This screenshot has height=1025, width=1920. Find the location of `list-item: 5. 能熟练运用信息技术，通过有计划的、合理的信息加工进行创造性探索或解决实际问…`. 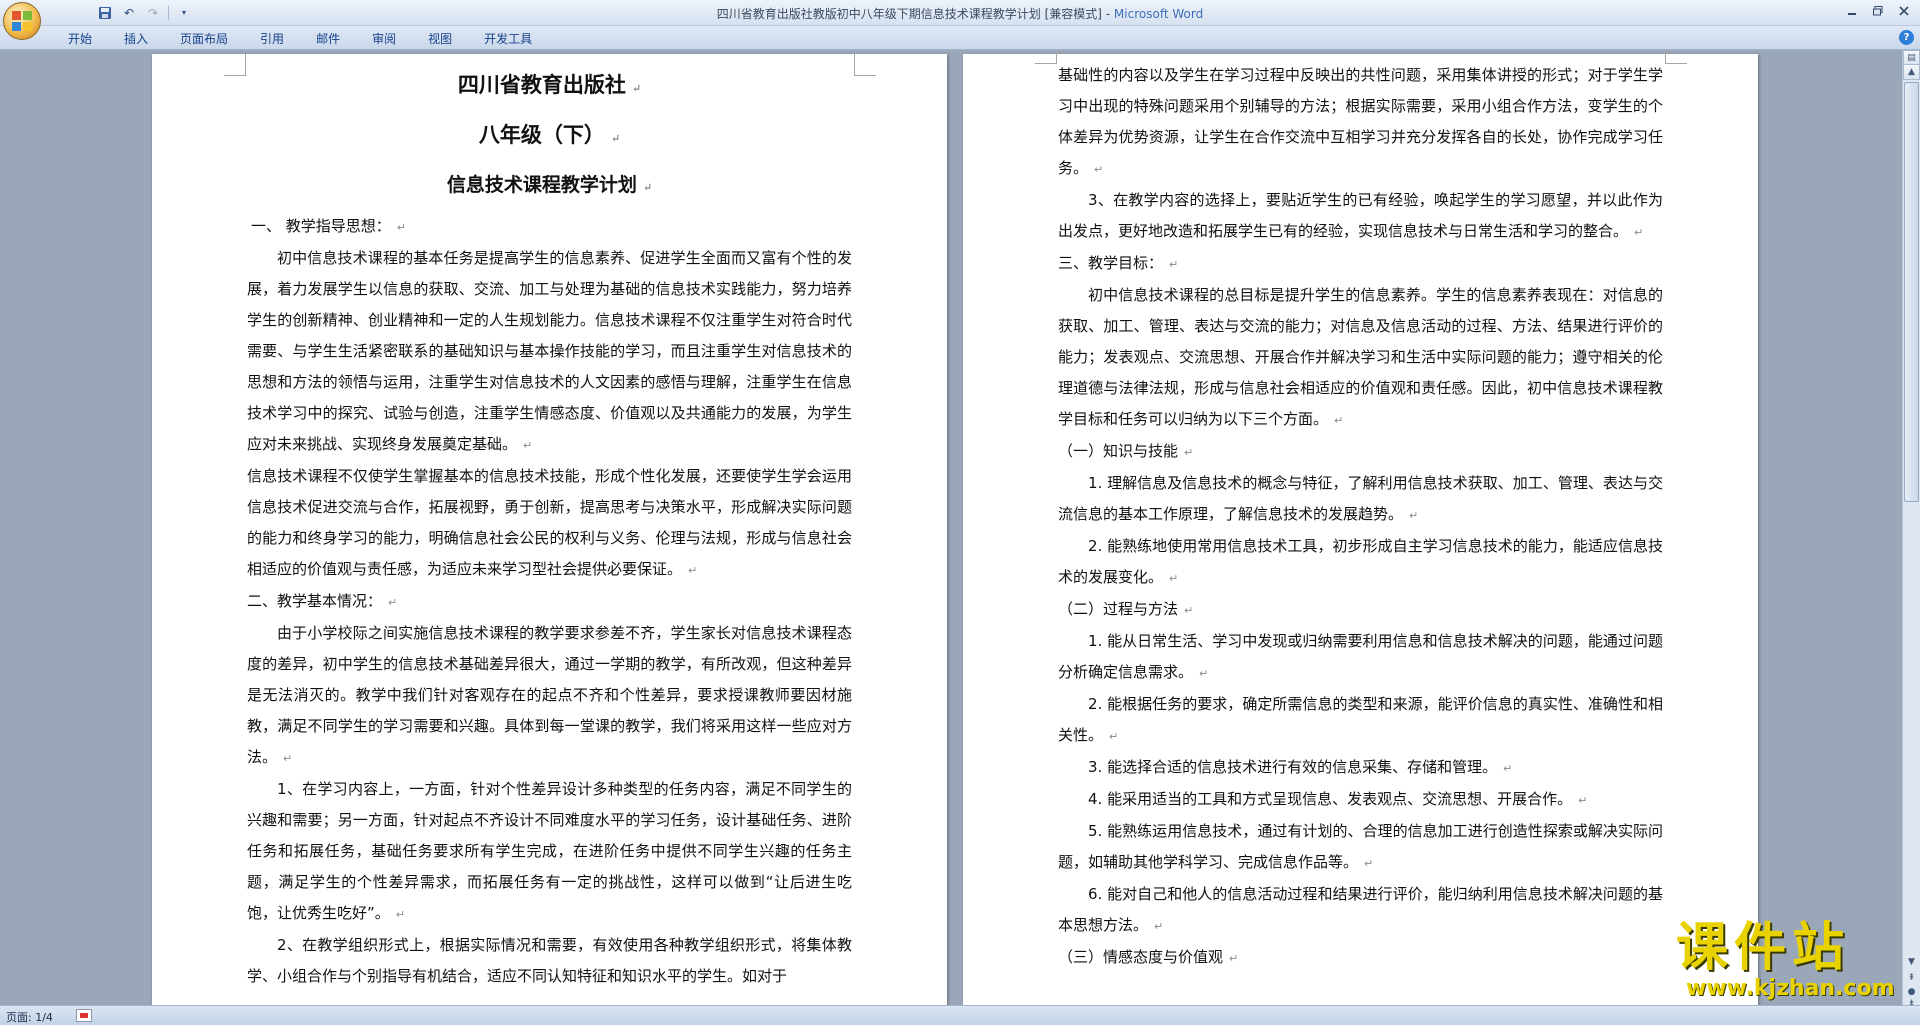

list-item: 5. 能熟练运用信息技术，通过有计划的、合理的信息加工进行创造性探索或解决实际问… is located at coordinates (1360, 847).